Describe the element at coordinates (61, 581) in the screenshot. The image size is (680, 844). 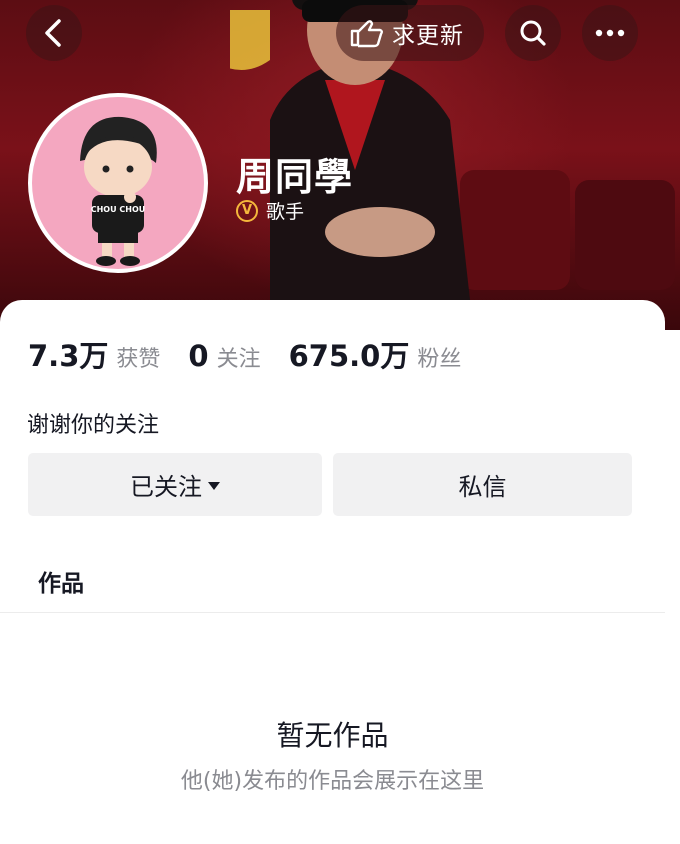
I see `tab-works: 作品` at that location.